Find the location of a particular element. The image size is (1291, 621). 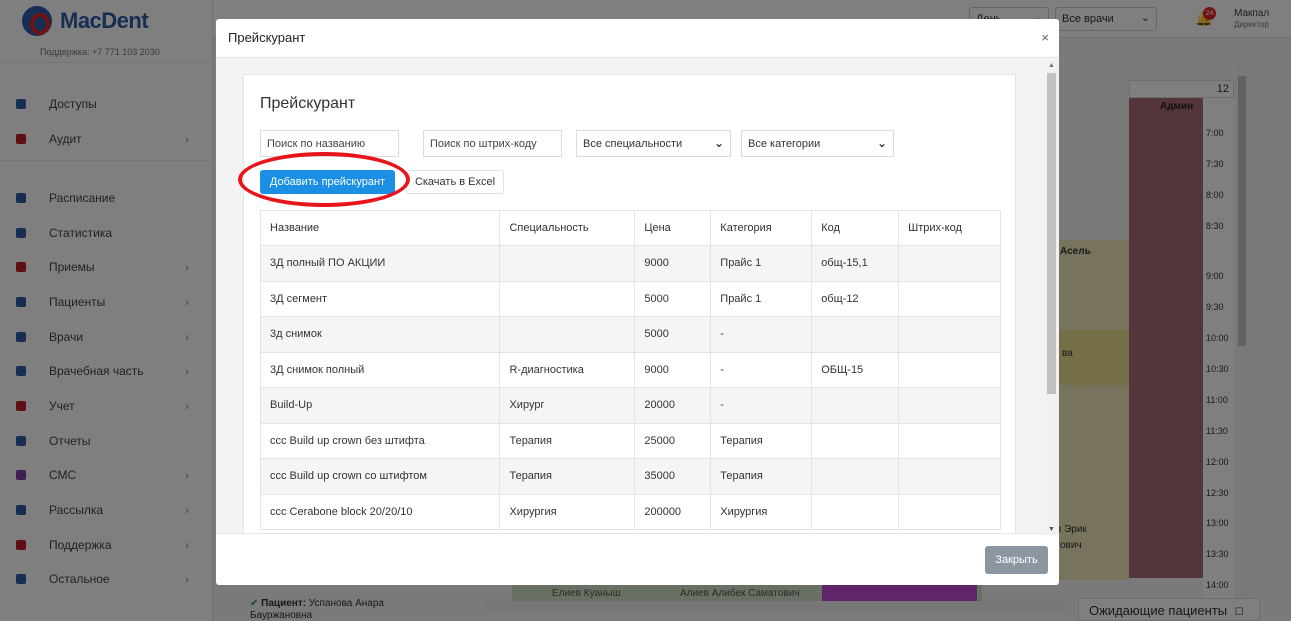

table-cell: ccc Cerabone block 20/20/10 is located at coordinates (380, 511).